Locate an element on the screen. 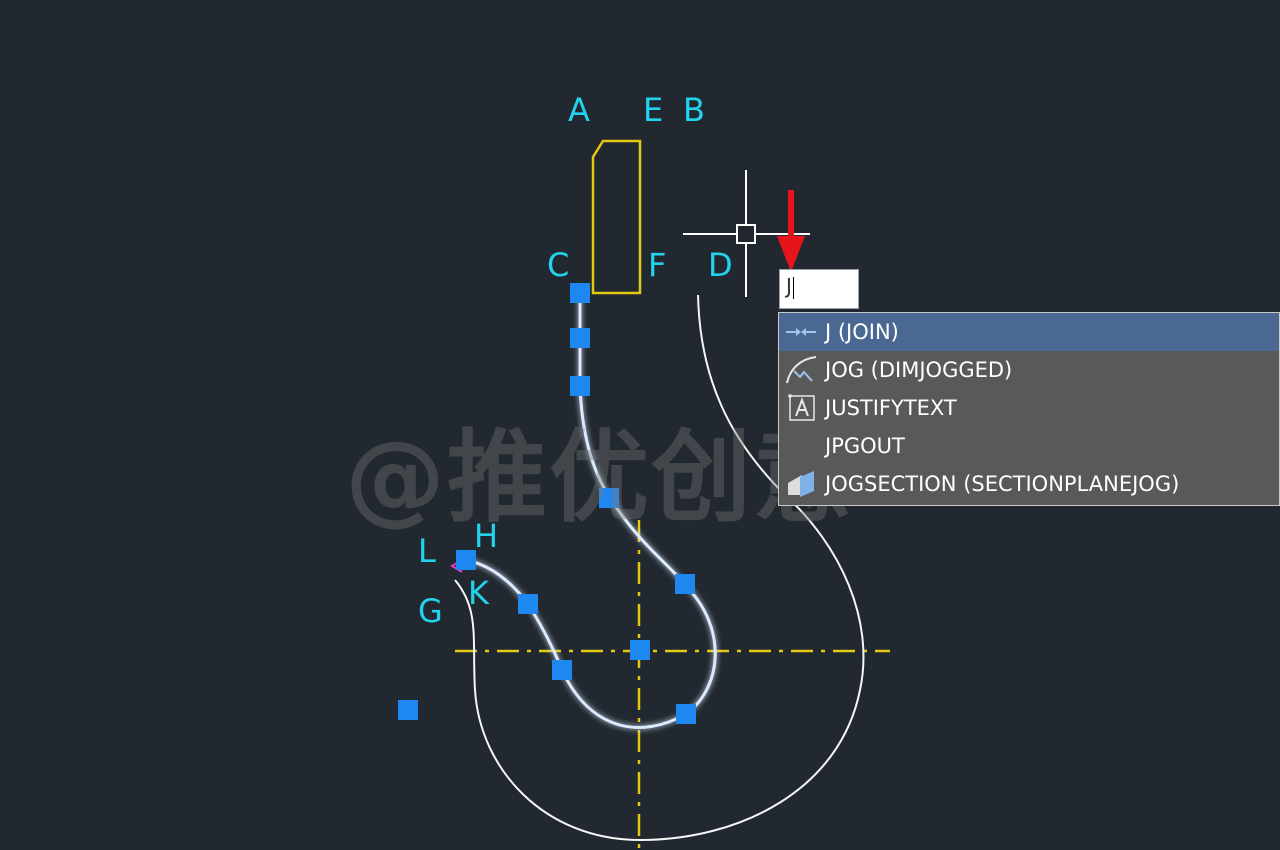 This screenshot has width=1280, height=850. point-label-f: F is located at coordinates (657, 265).